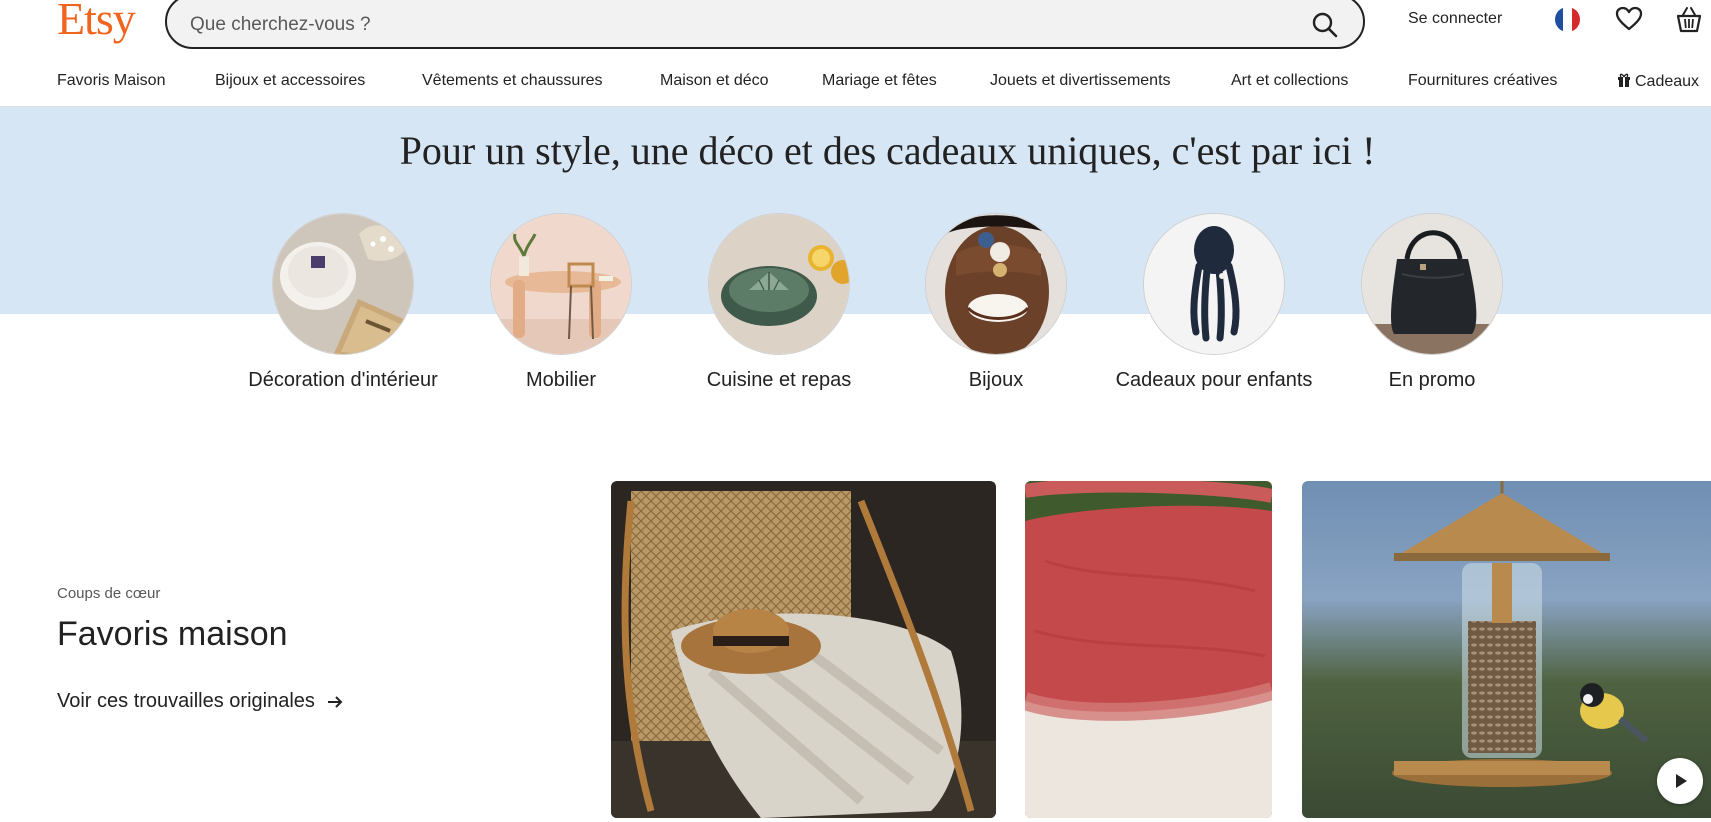 The width and height of the screenshot is (1711, 822). I want to click on search-icon, so click(1325, 24).